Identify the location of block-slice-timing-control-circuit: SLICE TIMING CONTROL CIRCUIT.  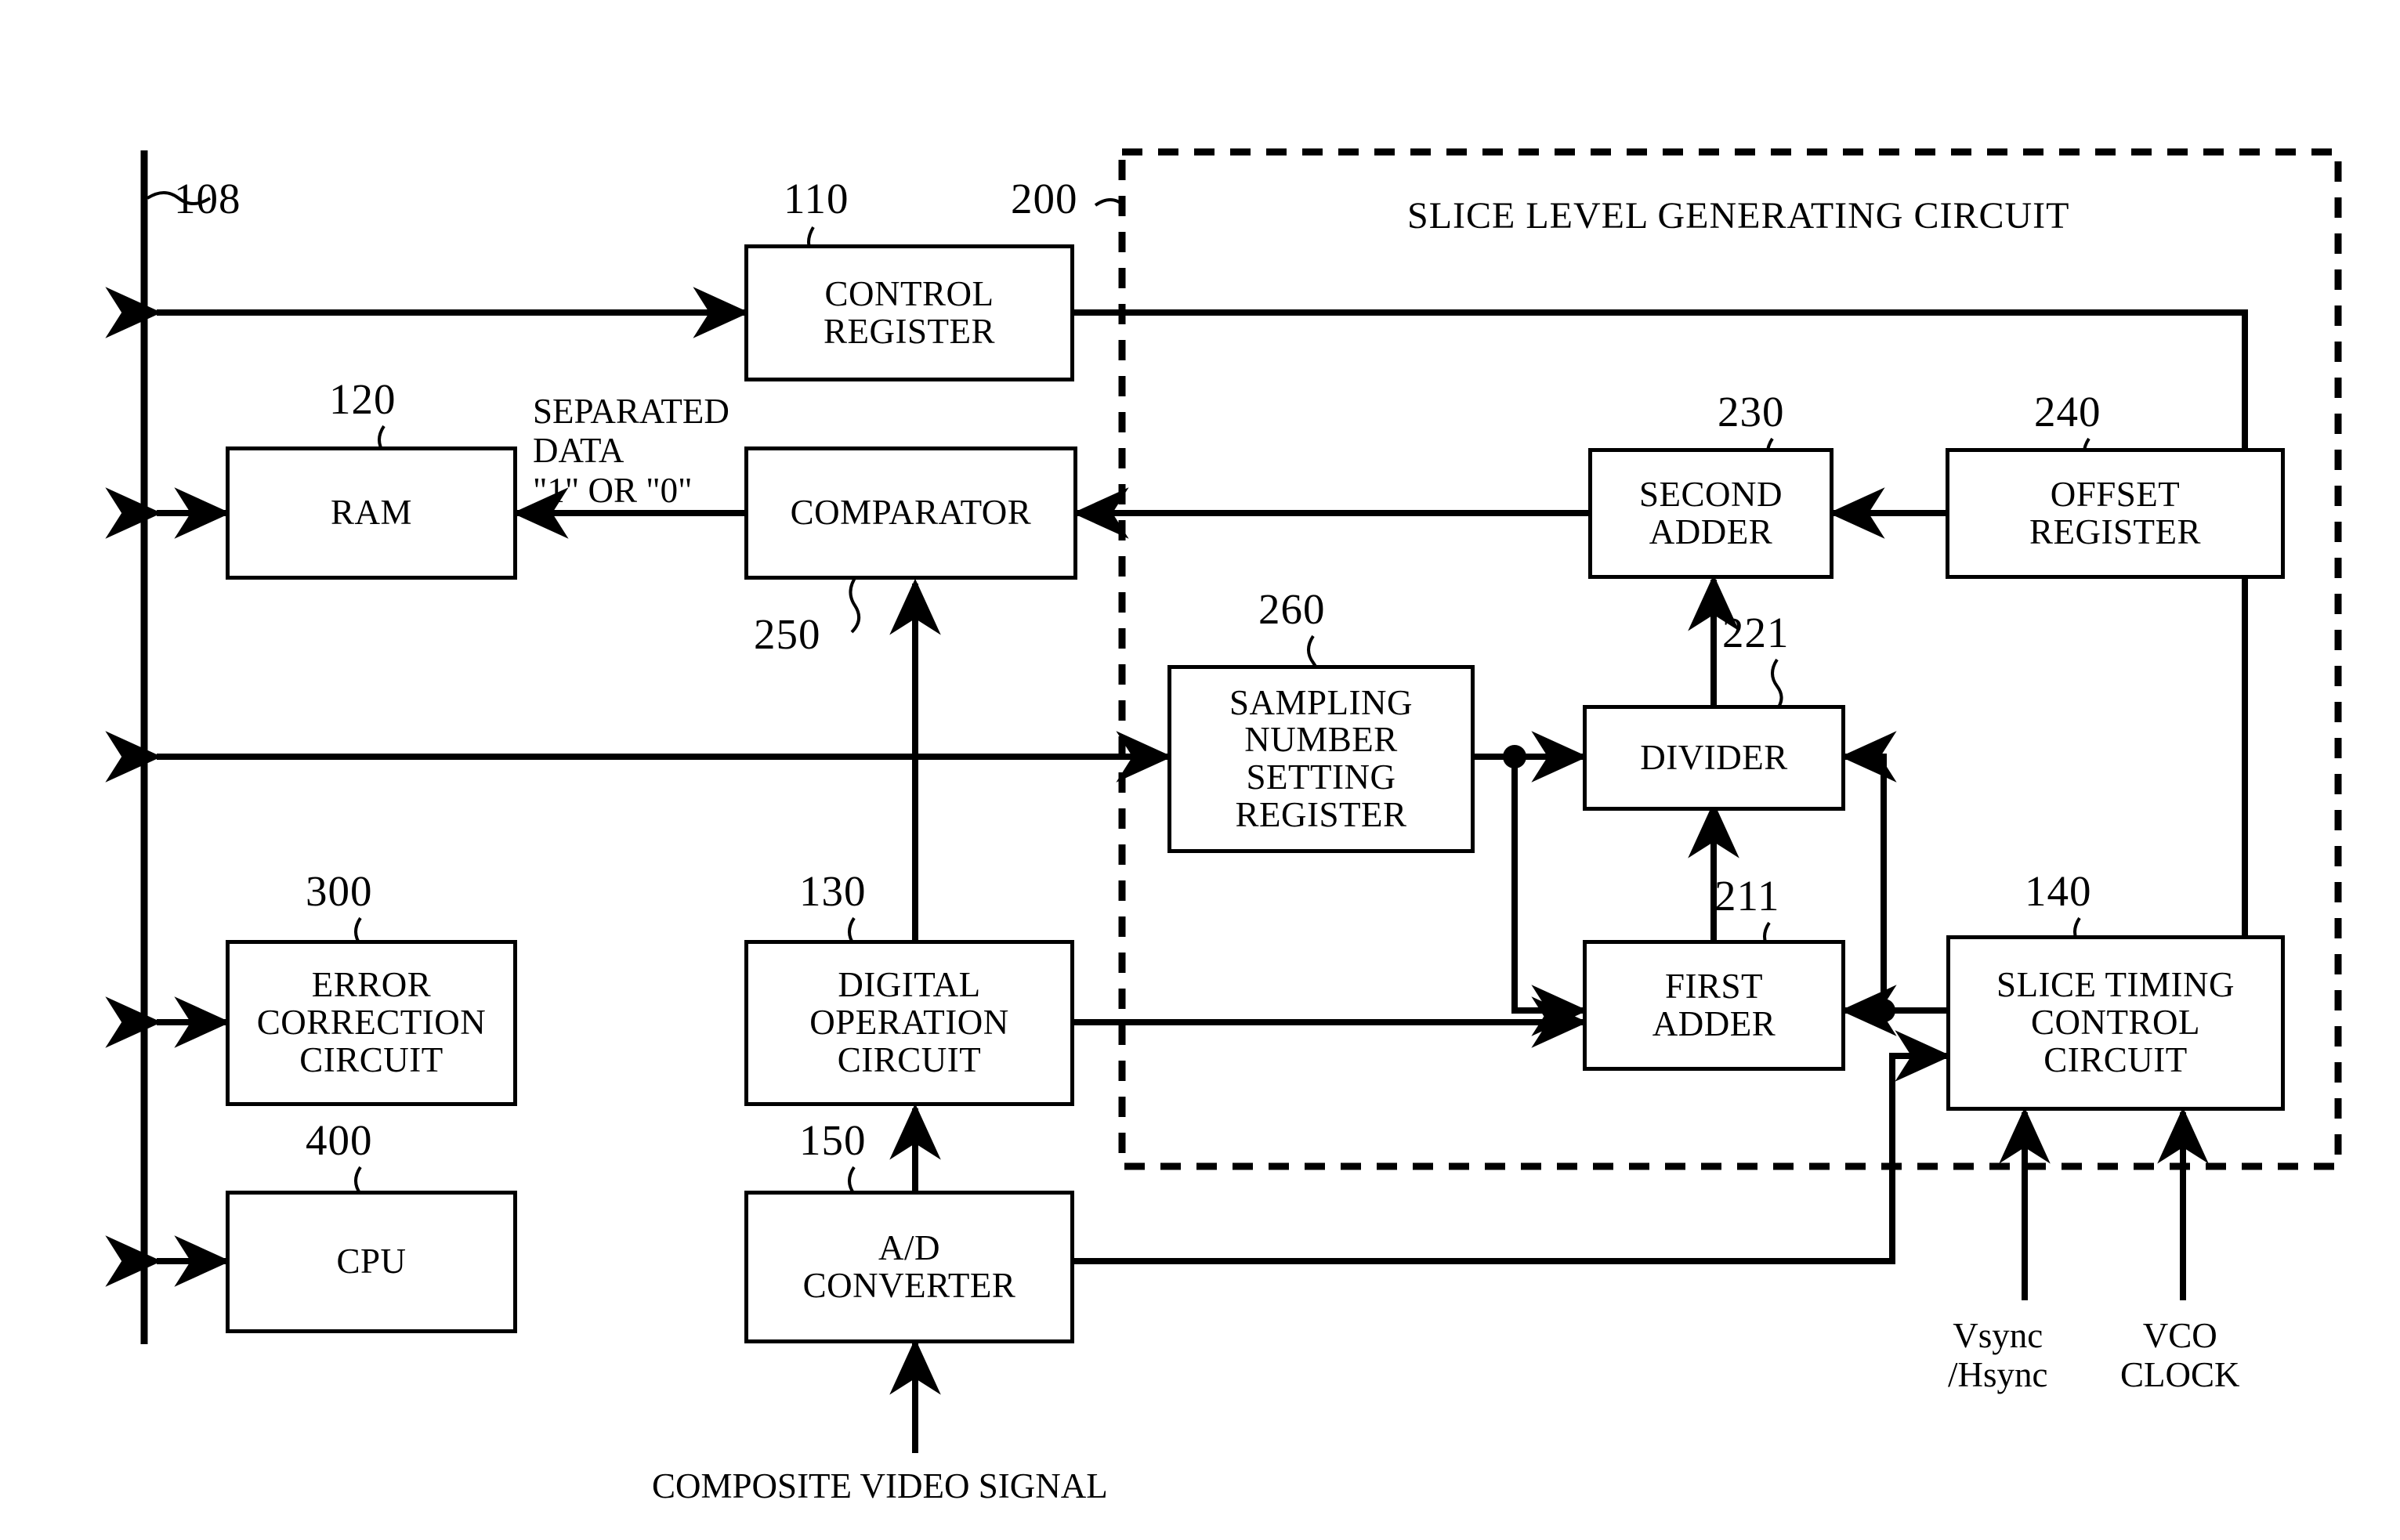
(2115, 1023).